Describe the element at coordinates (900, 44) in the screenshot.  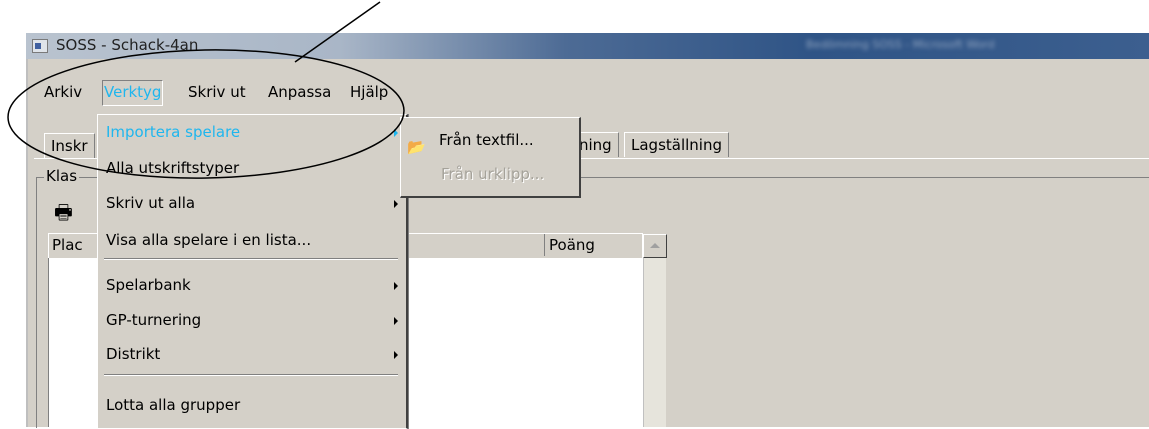
I see `blurred-window-title: Bedömning SOSS - Microsoft Word` at that location.